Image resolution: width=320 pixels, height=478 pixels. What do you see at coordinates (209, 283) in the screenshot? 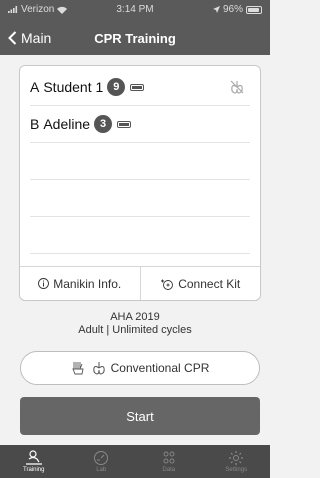
I see `connect-kit-label: Connect Kit` at bounding box center [209, 283].